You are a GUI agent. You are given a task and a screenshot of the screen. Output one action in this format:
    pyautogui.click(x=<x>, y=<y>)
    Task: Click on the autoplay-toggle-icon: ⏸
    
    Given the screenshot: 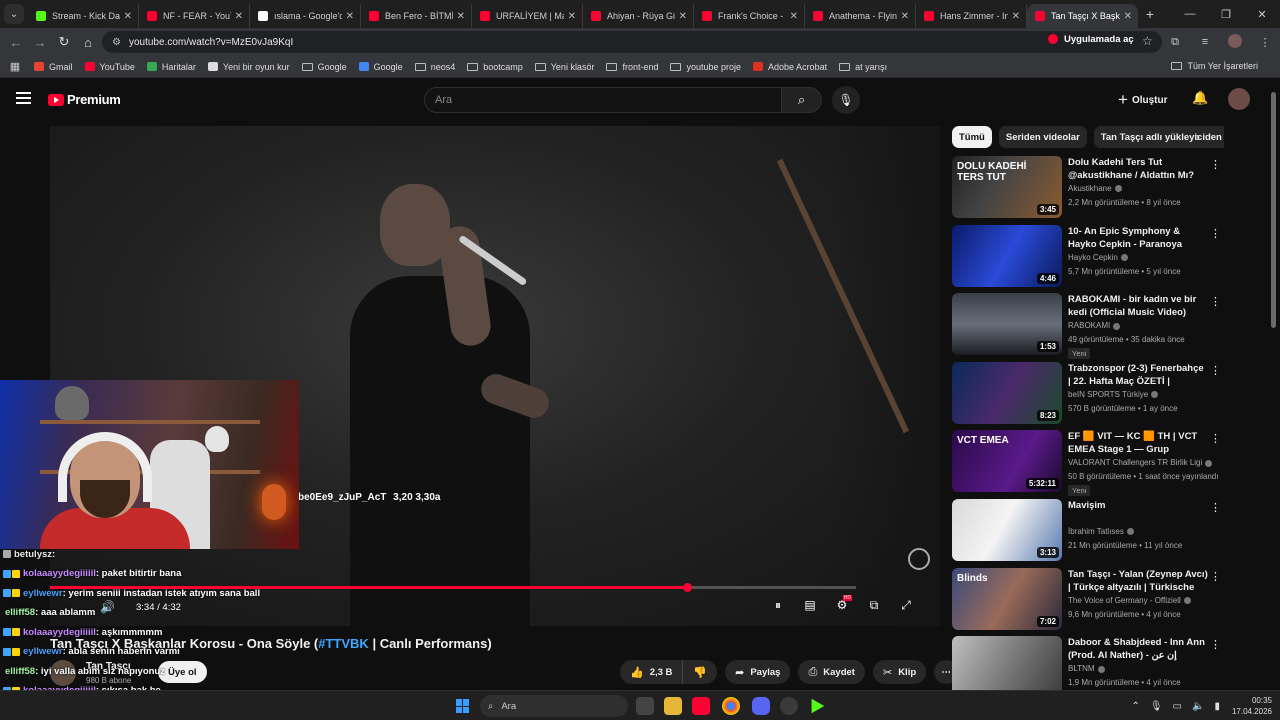 What is the action you would take?
    pyautogui.click(x=778, y=605)
    